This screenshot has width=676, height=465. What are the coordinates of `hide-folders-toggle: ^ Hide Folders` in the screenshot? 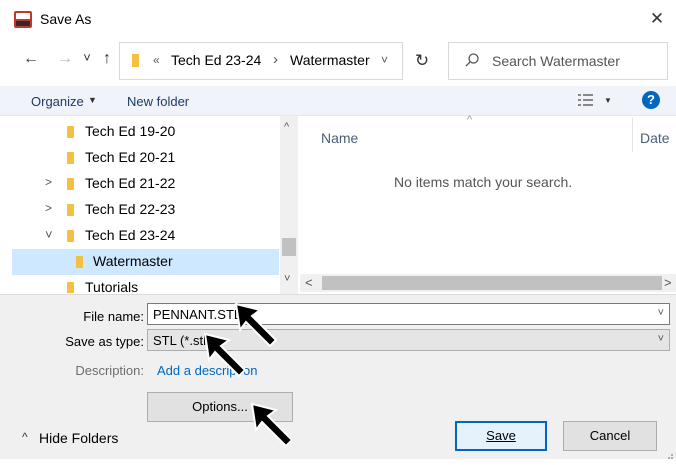 It's located at (82, 440).